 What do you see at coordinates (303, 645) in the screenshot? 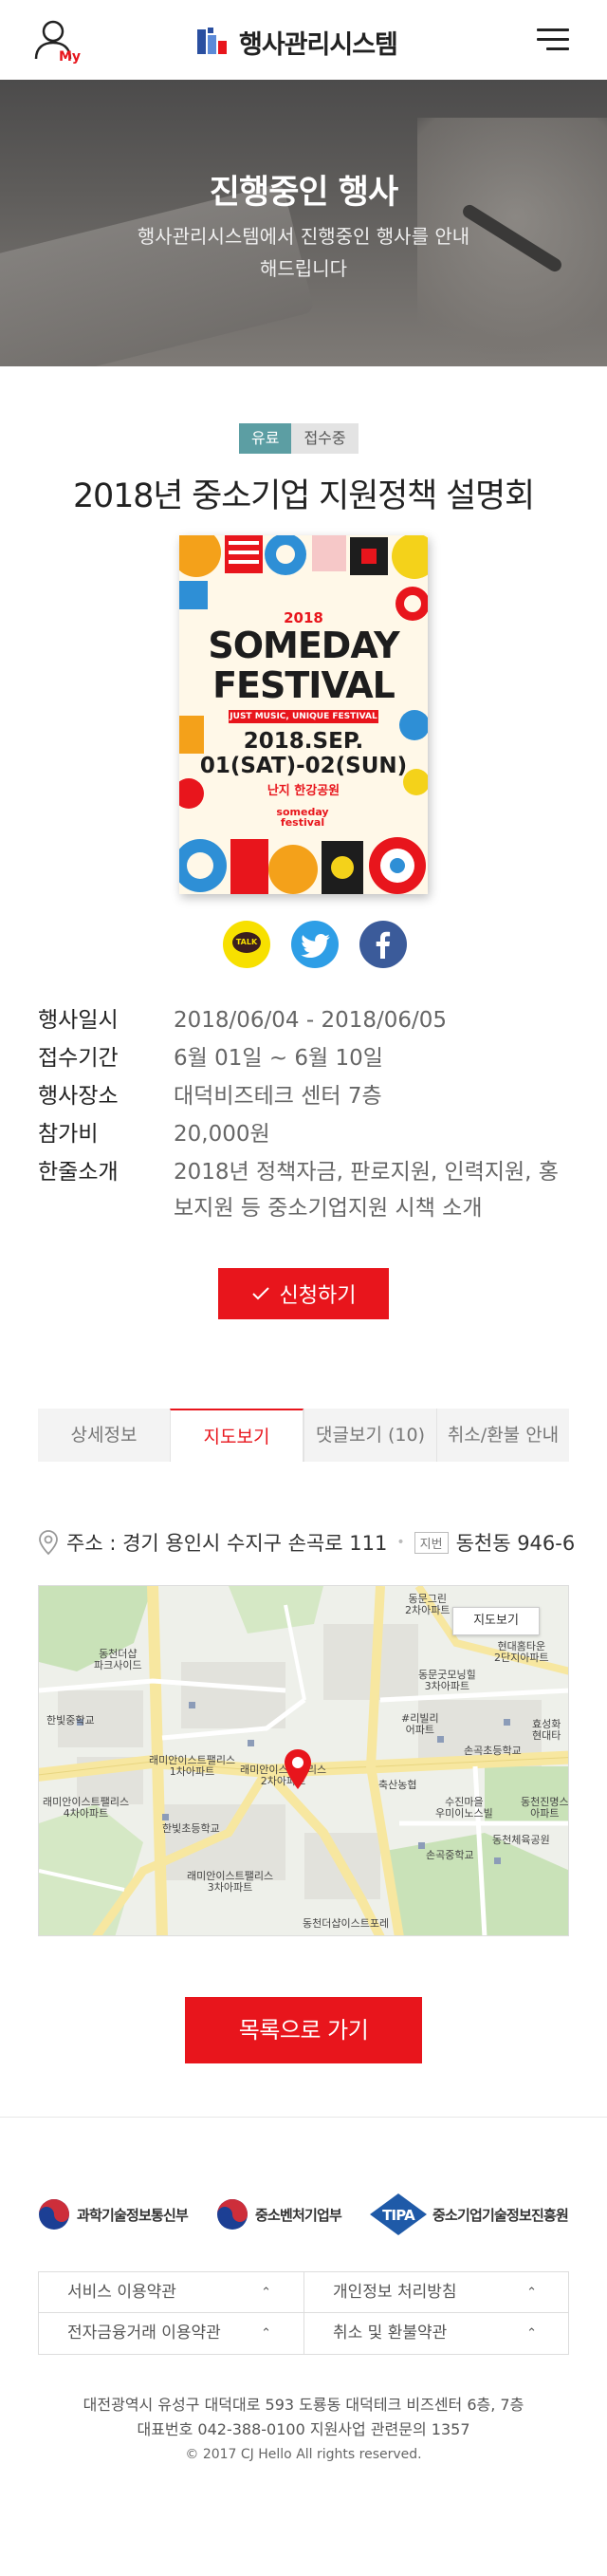
I see `poster-title-line1: SOMEDAY` at bounding box center [303, 645].